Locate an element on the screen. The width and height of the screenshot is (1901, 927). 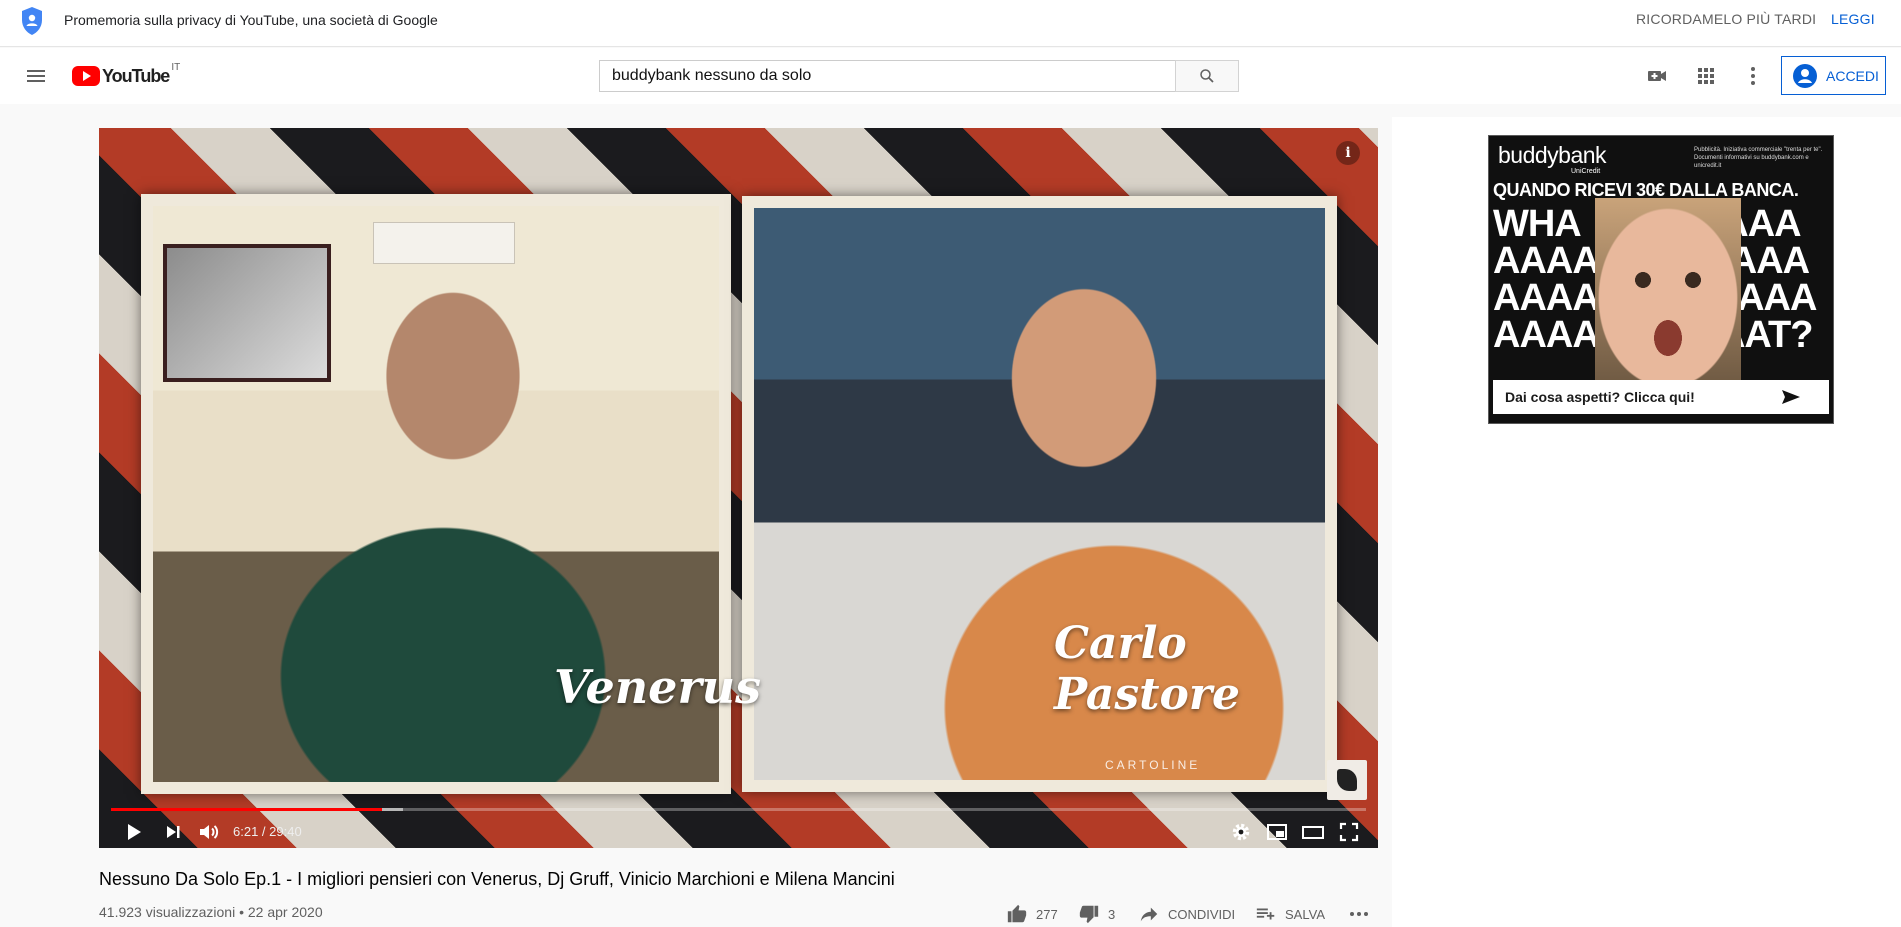
views-and-date: 41.923 visualizzazioni • 22 apr 2020 is located at coordinates (211, 912).